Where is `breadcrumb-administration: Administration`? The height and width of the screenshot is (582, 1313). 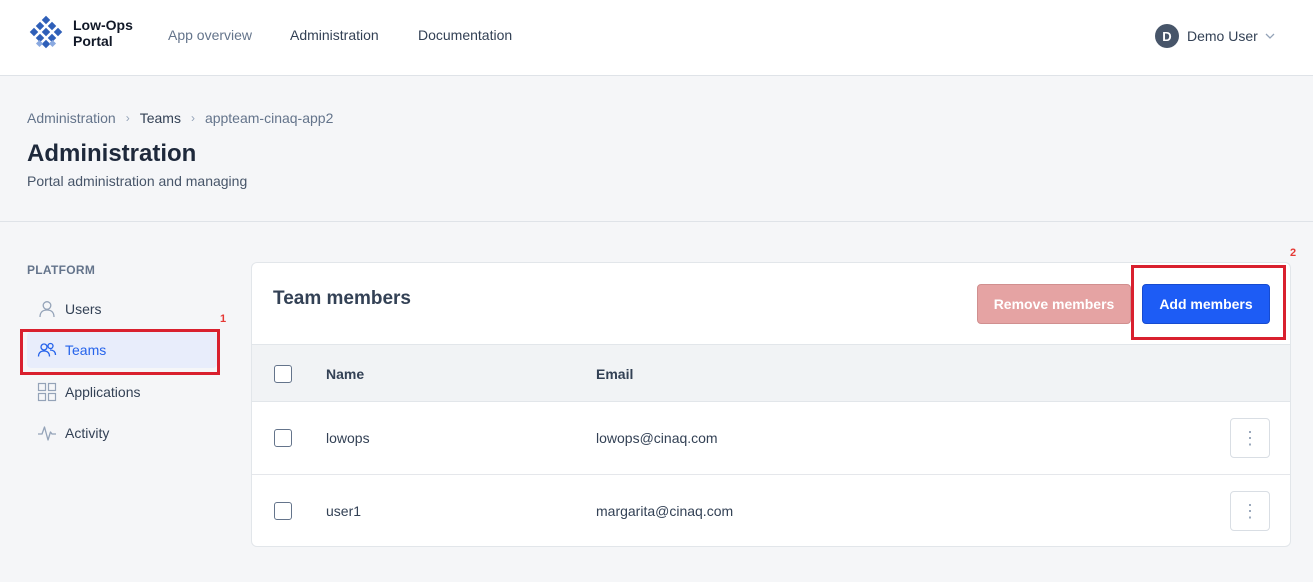 breadcrumb-administration: Administration is located at coordinates (71, 118).